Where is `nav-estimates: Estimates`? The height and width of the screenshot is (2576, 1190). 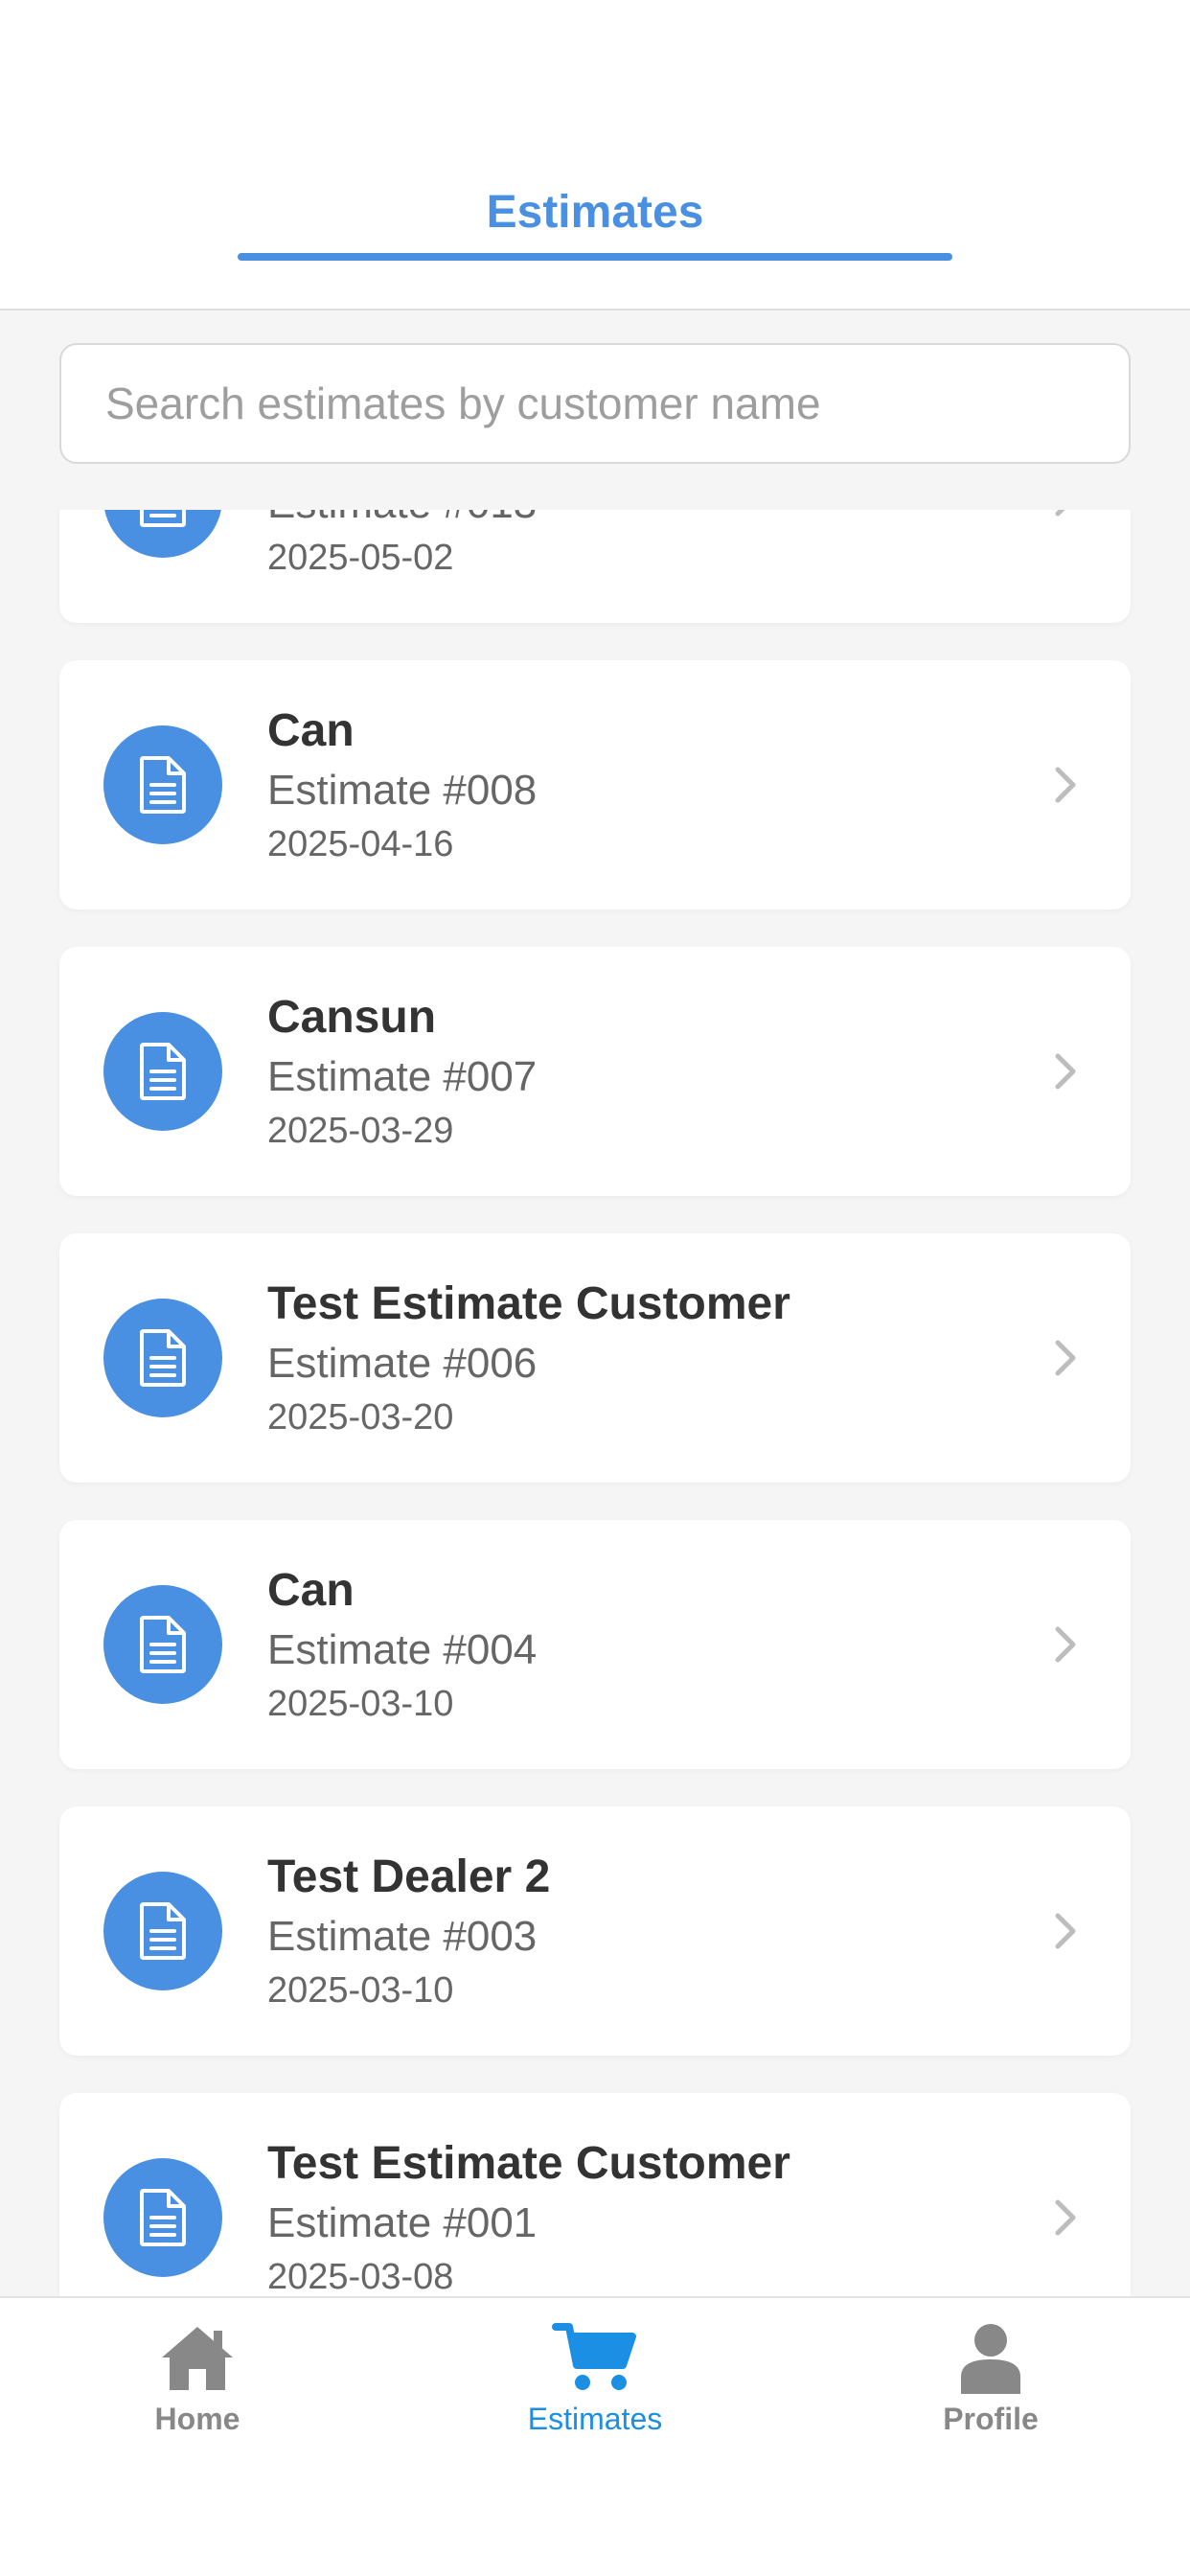
nav-estimates: Estimates is located at coordinates (595, 2383).